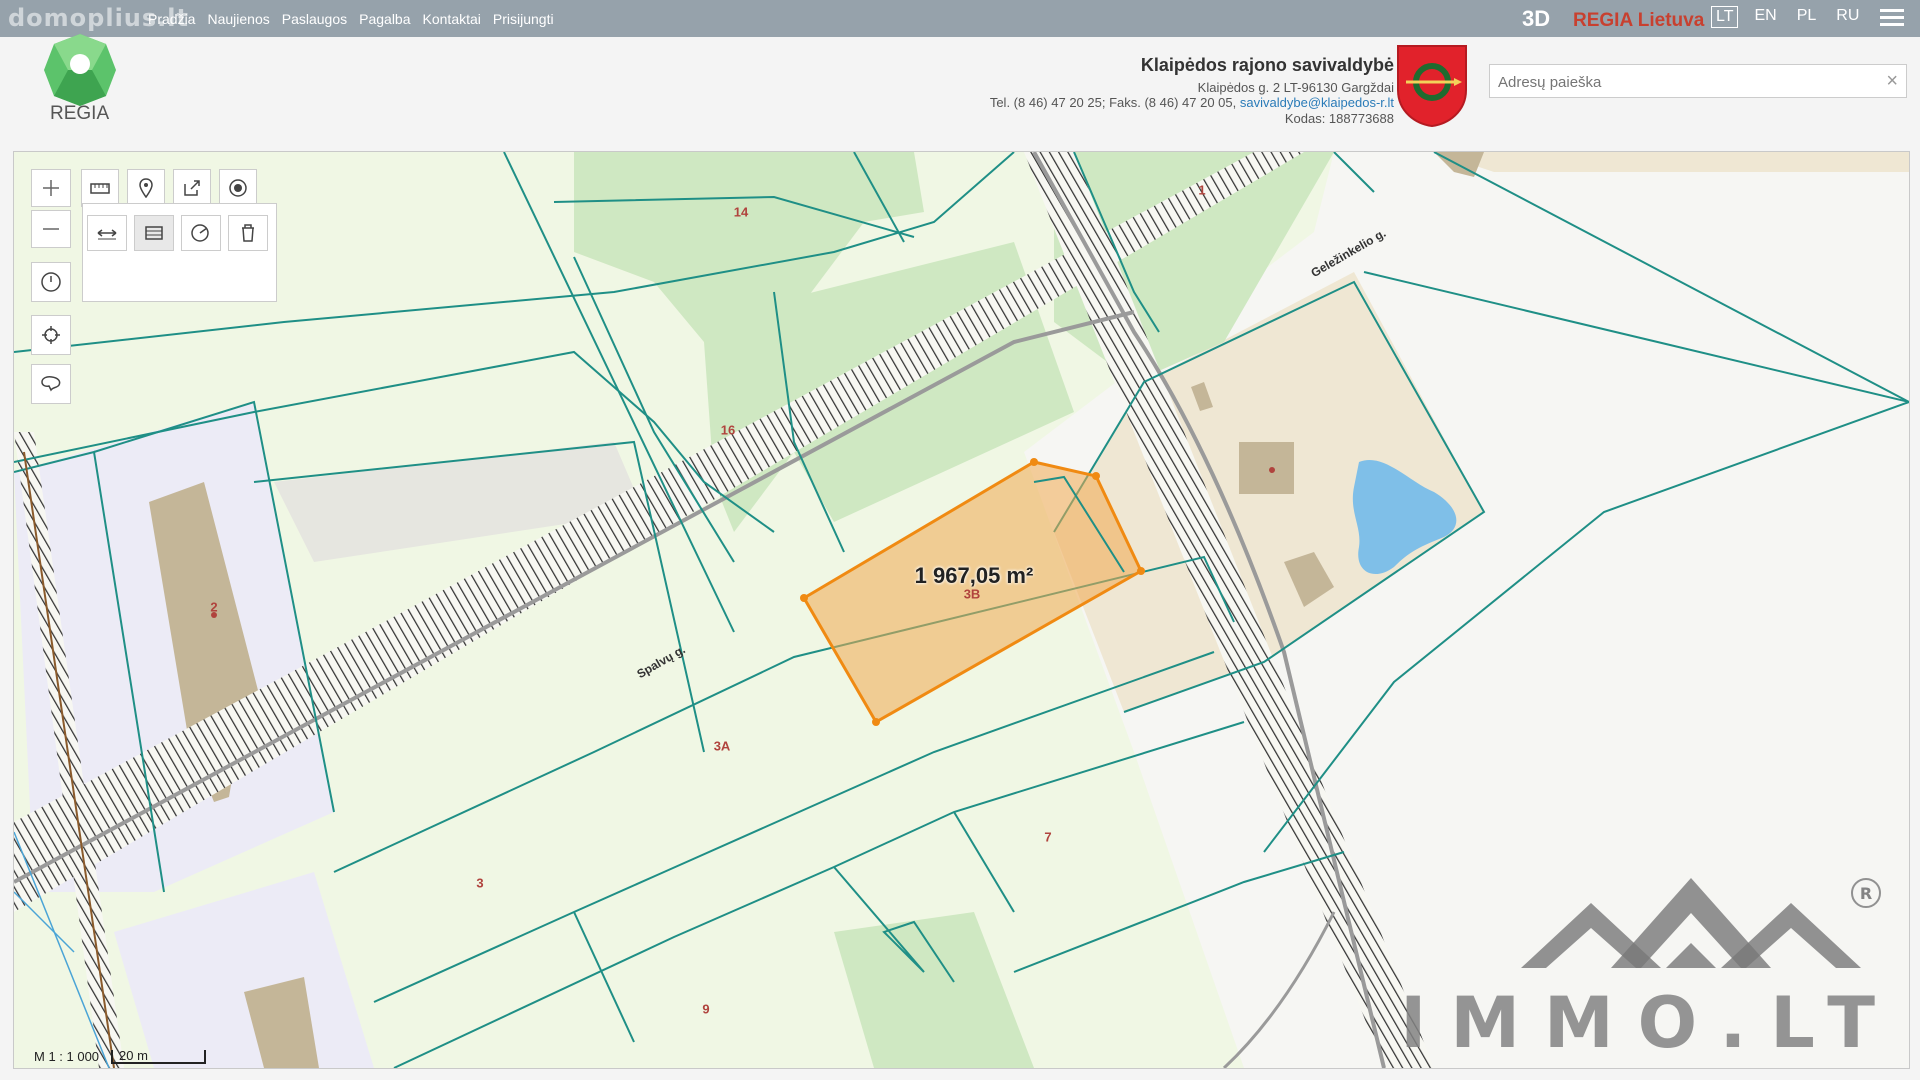 The image size is (1920, 1080). I want to click on parcel-label: 14, so click(741, 212).